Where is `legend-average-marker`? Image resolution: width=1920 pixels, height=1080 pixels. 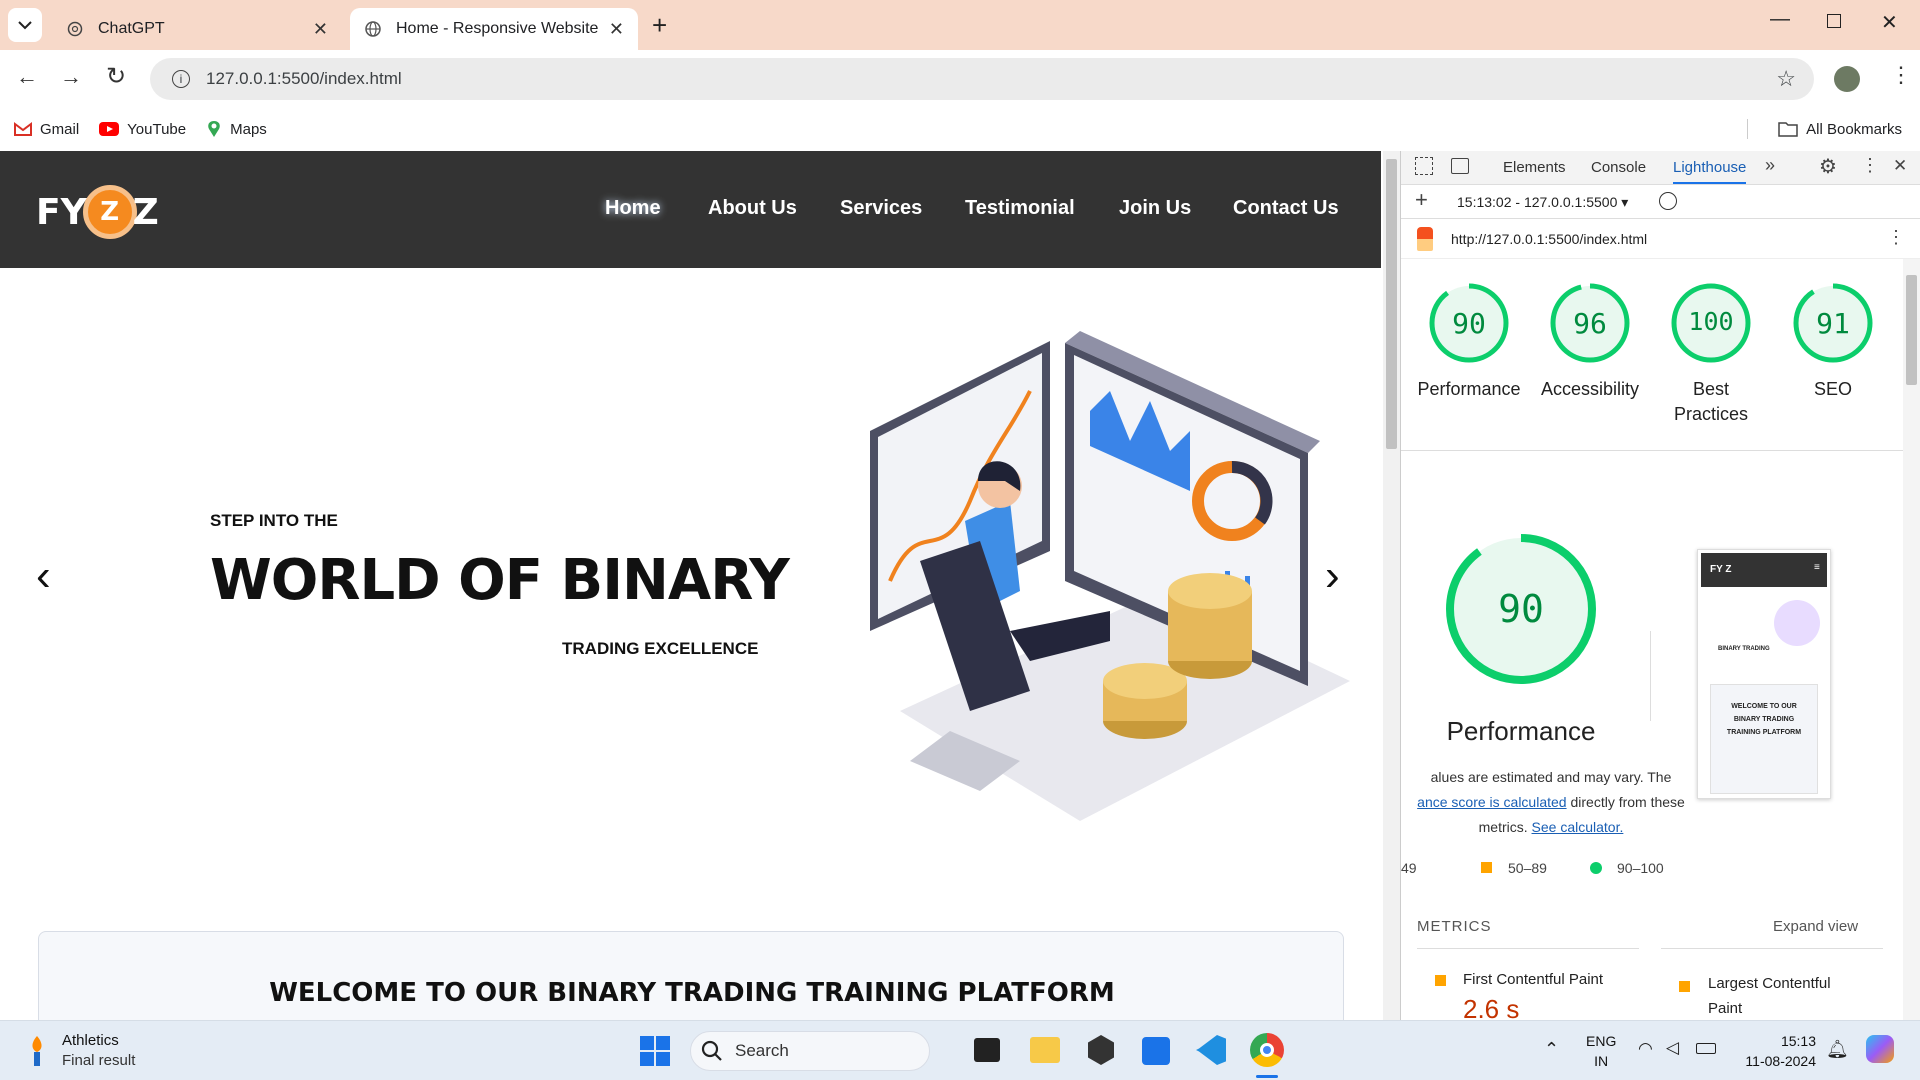
legend-average-marker is located at coordinates (1486, 867).